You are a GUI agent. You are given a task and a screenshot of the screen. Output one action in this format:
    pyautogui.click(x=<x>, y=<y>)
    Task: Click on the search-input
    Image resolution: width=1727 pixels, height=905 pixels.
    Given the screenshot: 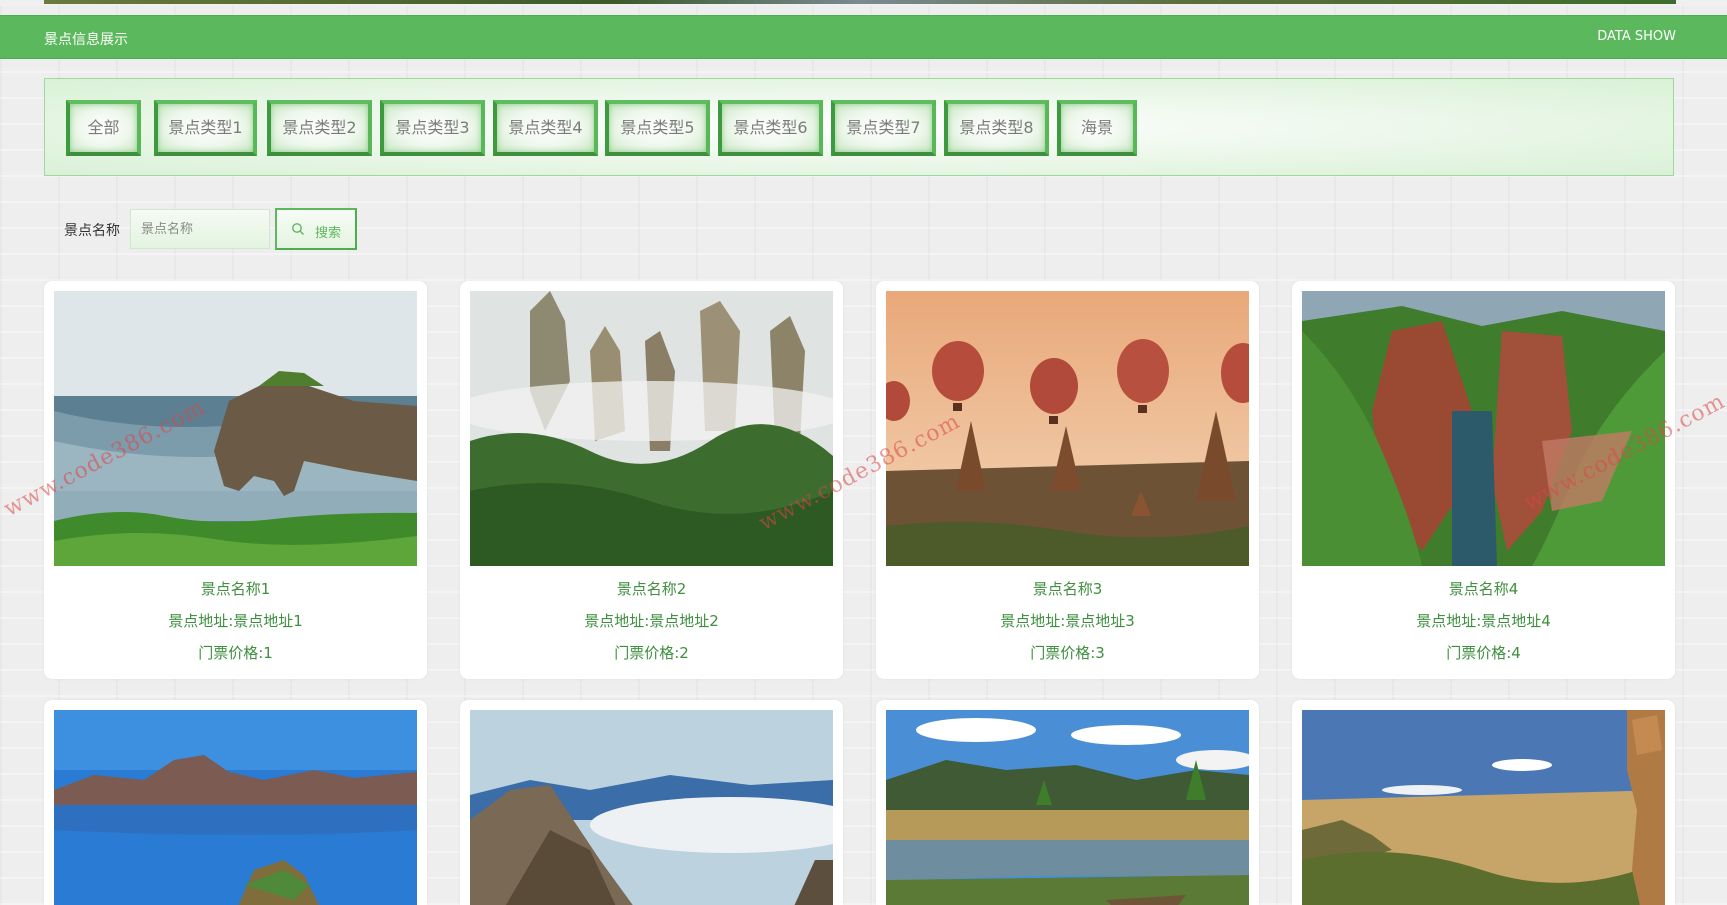 What is the action you would take?
    pyautogui.click(x=200, y=229)
    